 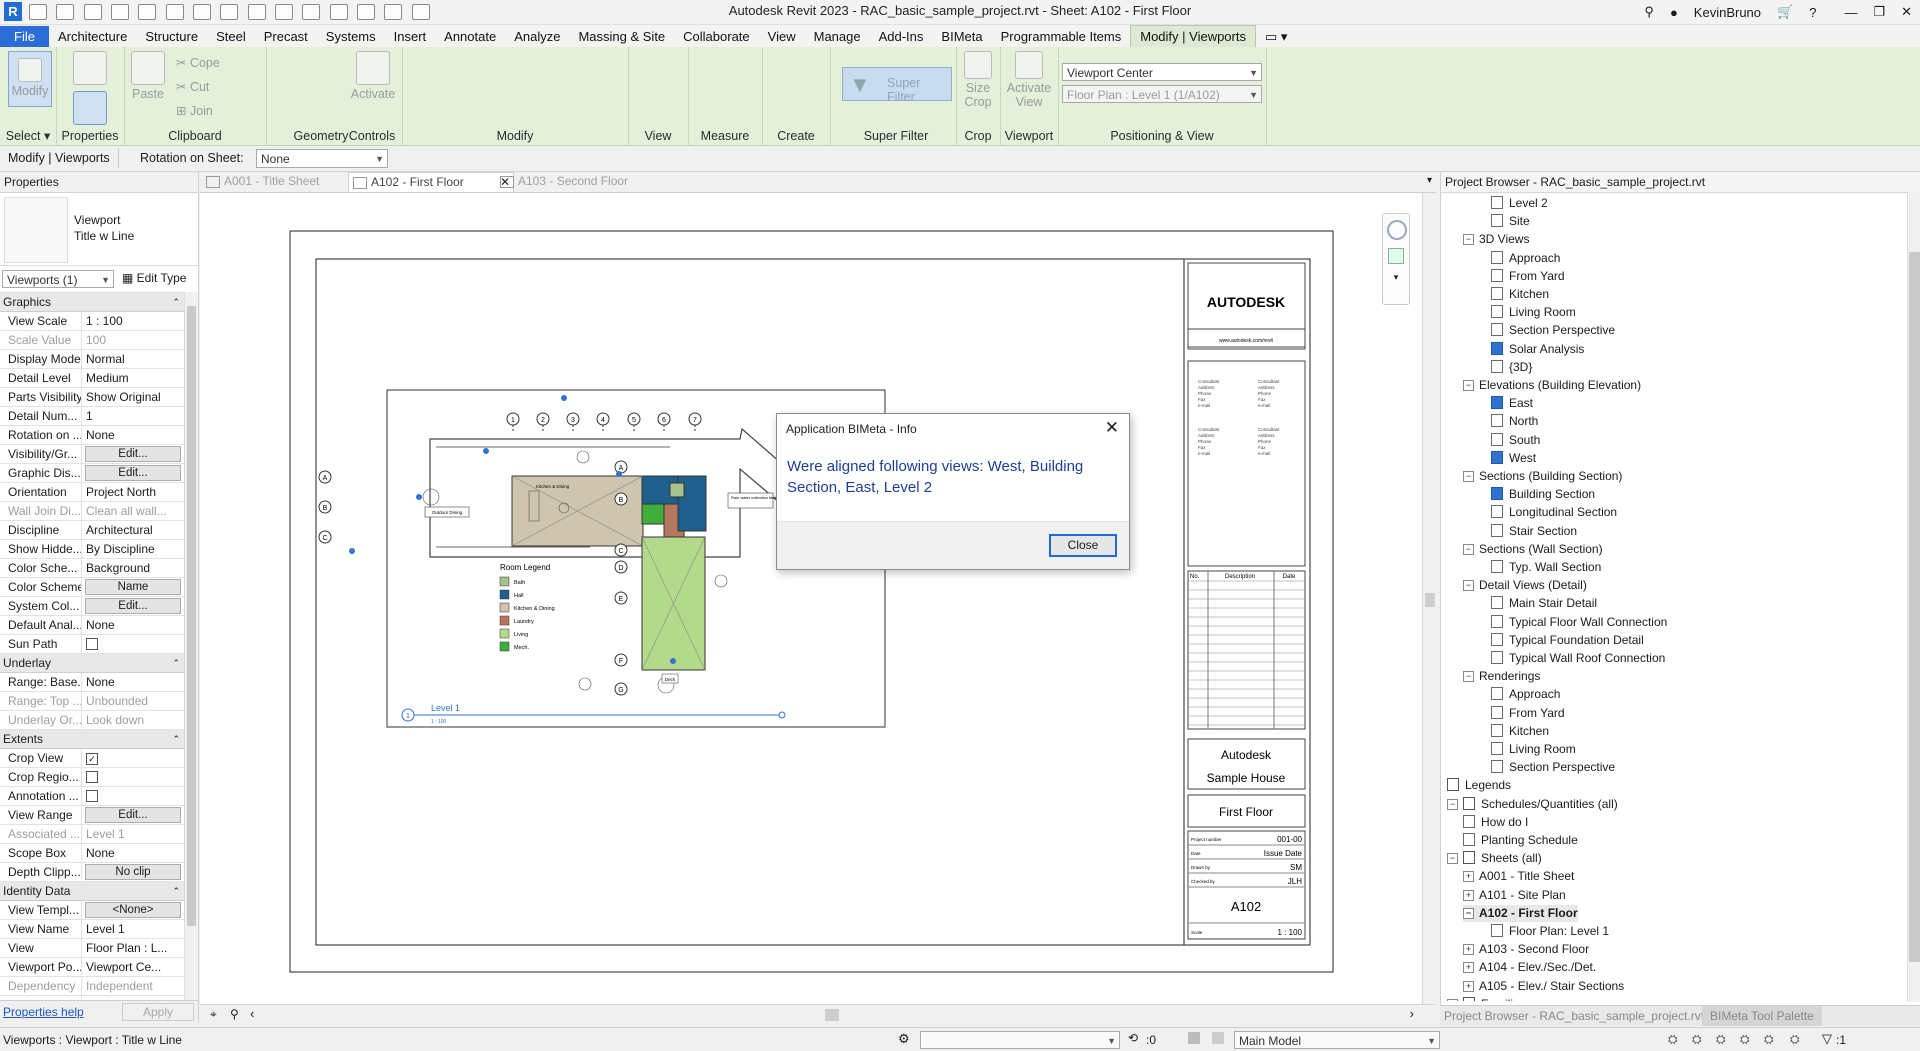 I want to click on property-value: 100, so click(x=133, y=340).